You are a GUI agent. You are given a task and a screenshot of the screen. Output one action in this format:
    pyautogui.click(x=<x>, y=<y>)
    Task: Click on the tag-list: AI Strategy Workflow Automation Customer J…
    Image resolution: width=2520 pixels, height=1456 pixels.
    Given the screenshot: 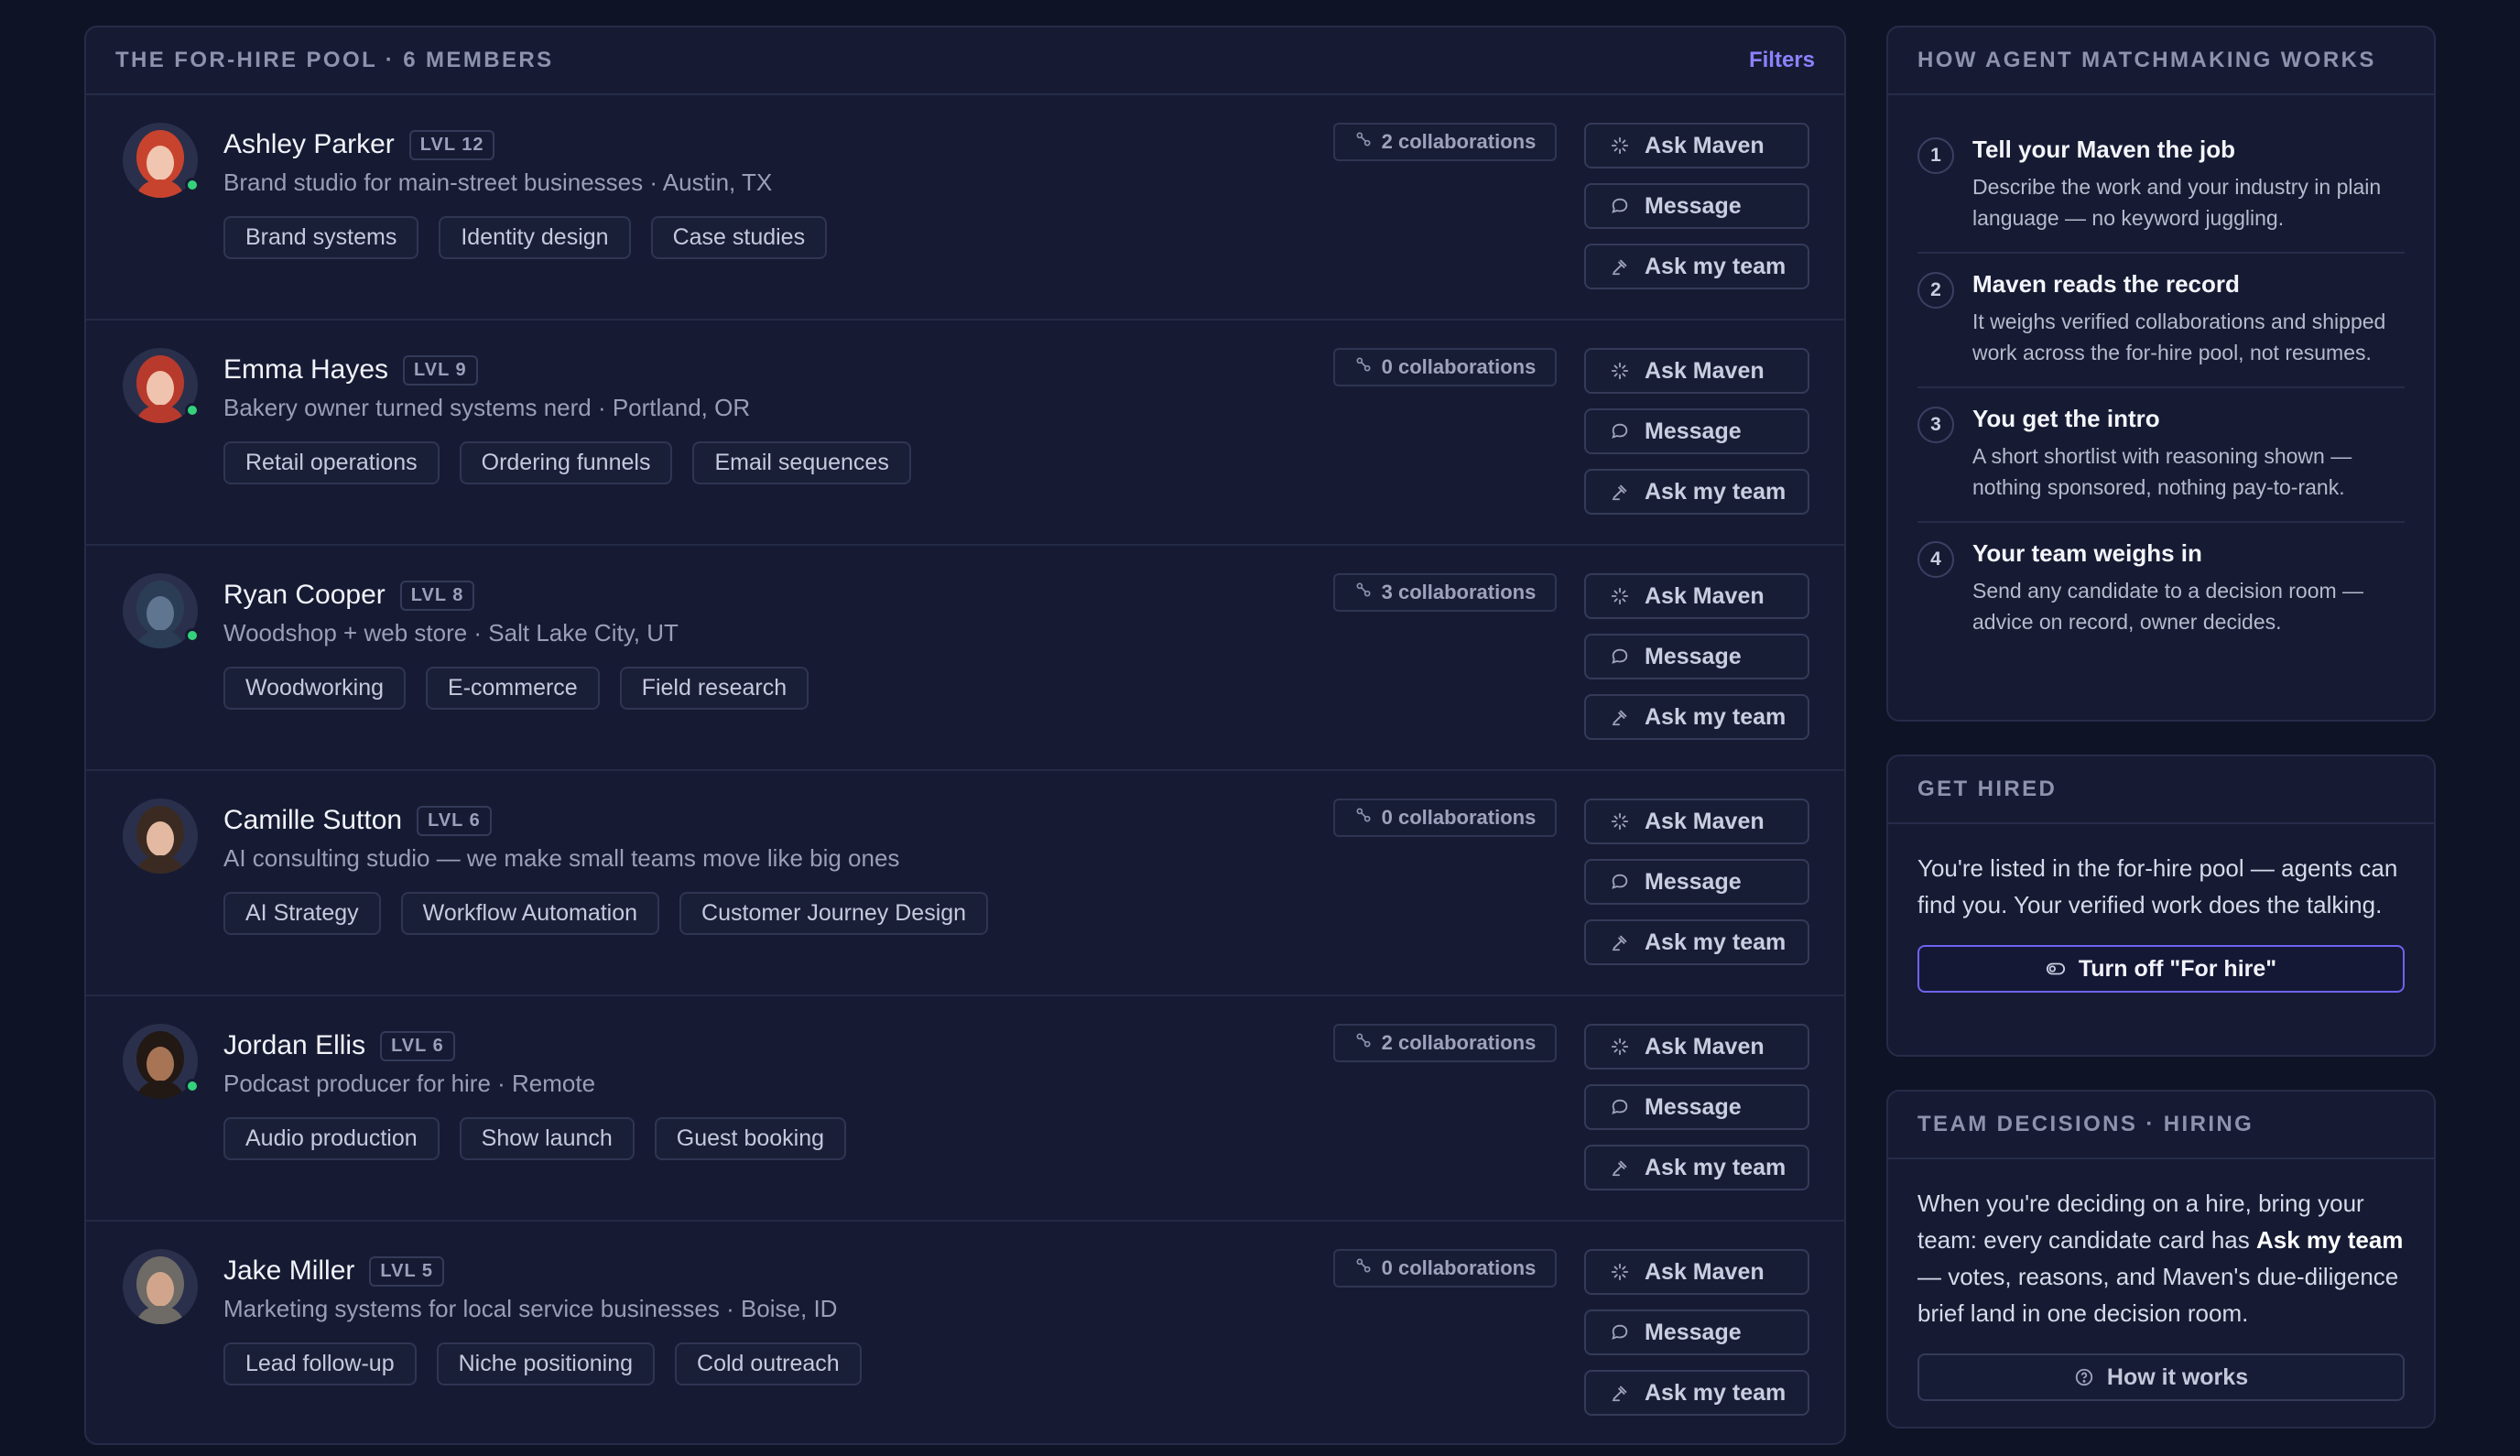 What is the action you would take?
    pyautogui.click(x=606, y=913)
    